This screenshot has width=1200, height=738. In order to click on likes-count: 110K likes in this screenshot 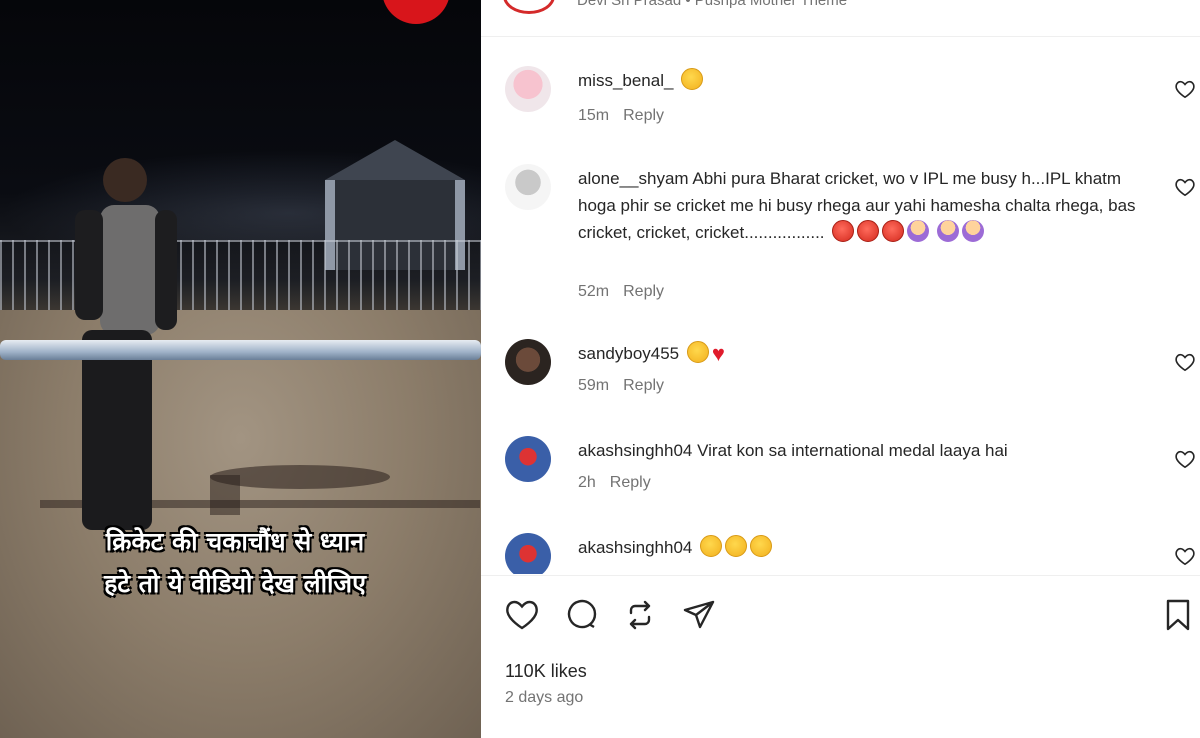, I will do `click(546, 671)`.